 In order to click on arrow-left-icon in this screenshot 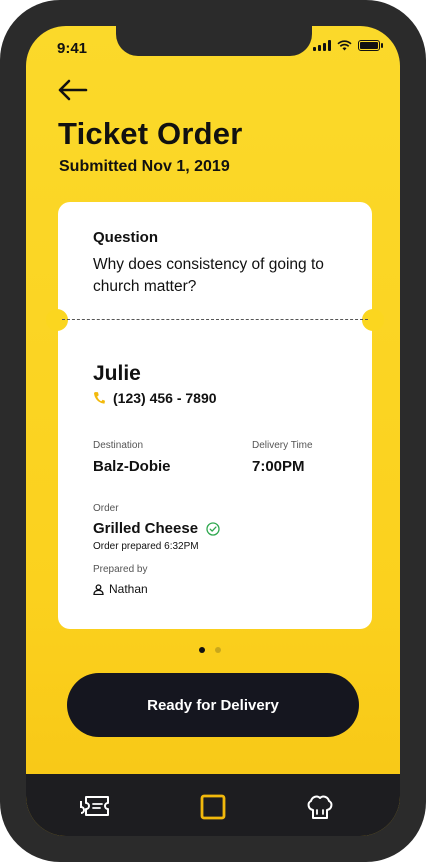, I will do `click(73, 90)`.